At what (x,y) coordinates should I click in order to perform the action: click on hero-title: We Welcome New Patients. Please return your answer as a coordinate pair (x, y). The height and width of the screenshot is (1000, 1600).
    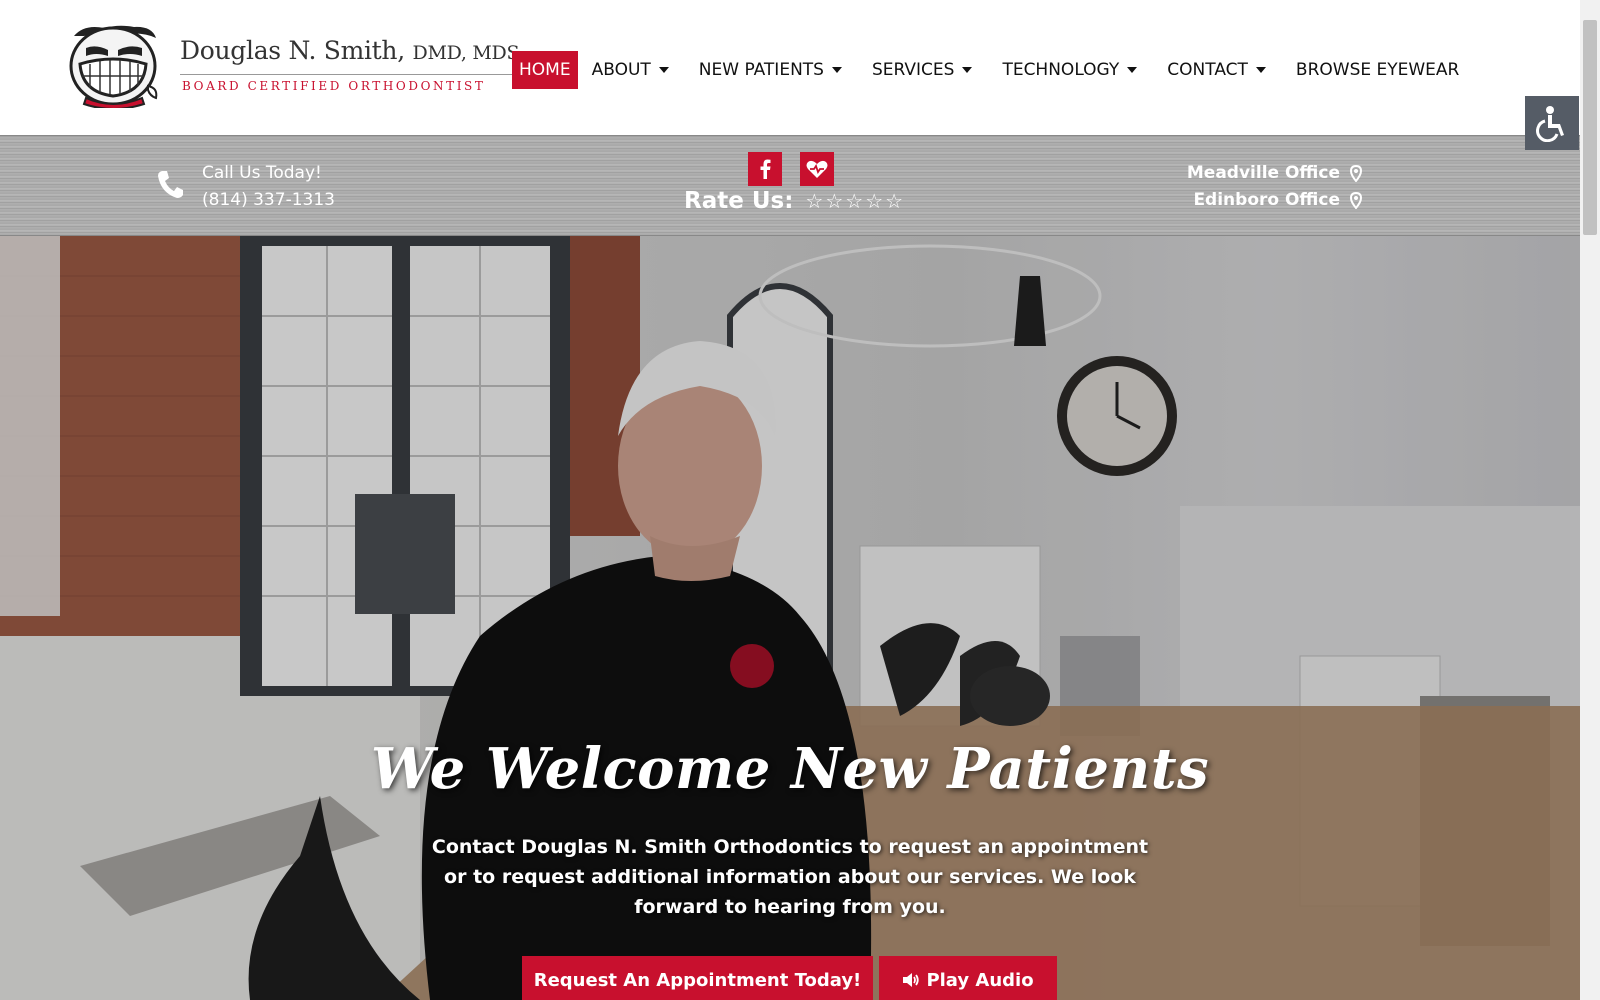
    Looking at the image, I should click on (790, 769).